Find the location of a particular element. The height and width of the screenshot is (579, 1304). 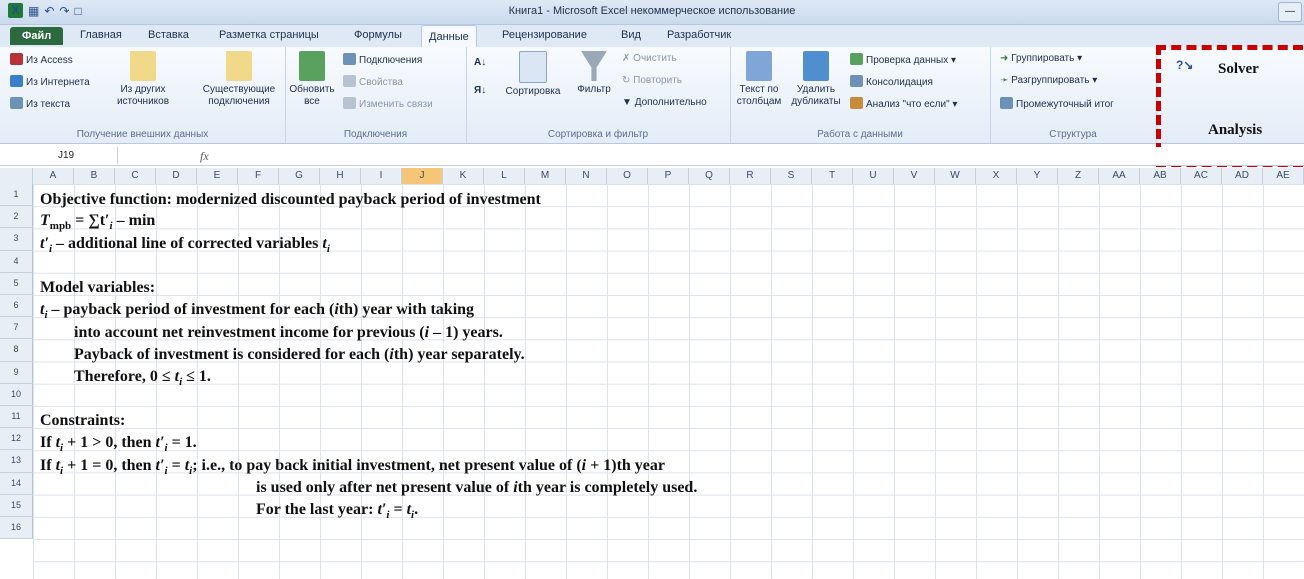

column-header-r: R is located at coordinates (750, 176).